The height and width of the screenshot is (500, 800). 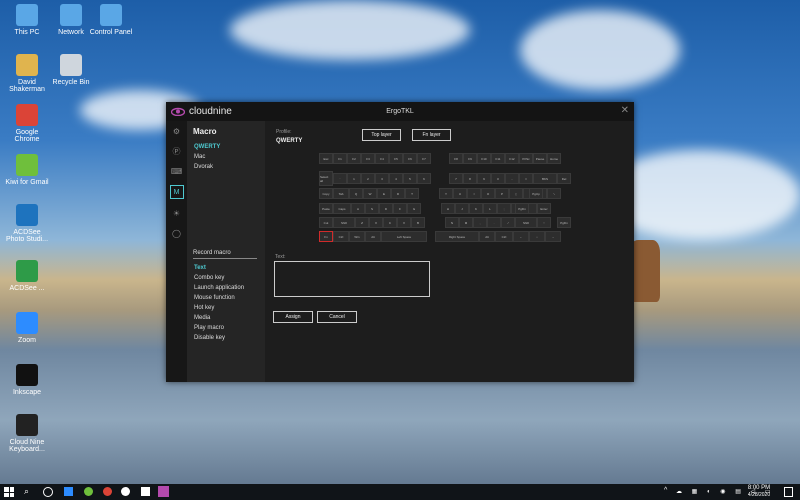 What do you see at coordinates (326, 158) in the screenshot?
I see `key: Esc` at bounding box center [326, 158].